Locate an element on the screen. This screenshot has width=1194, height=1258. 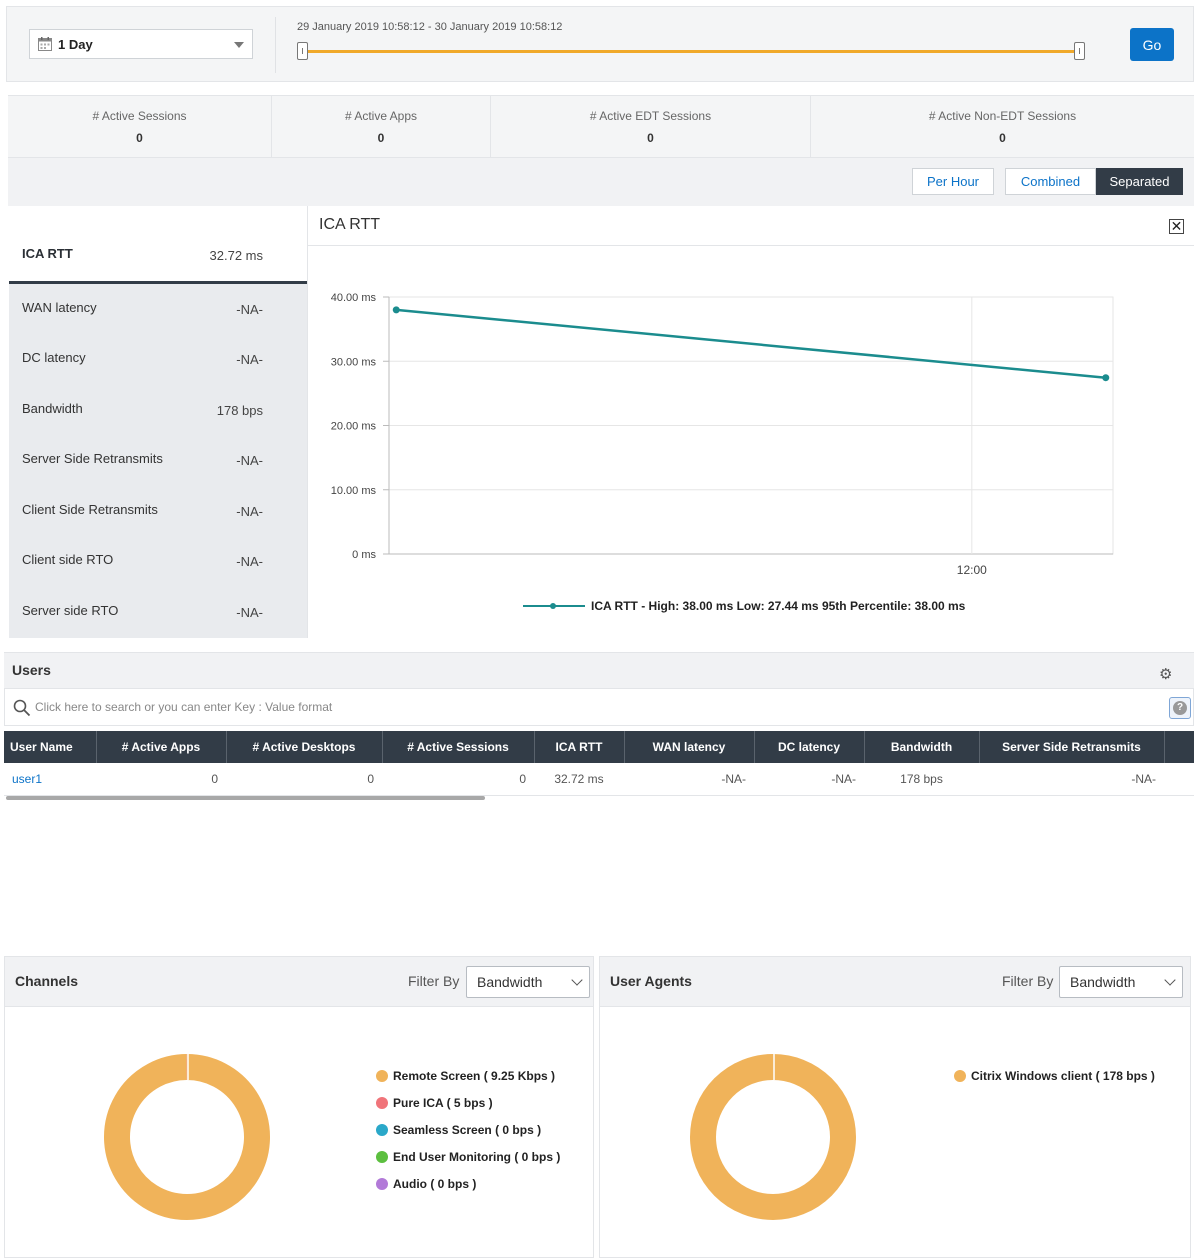
metric-label: Server side RTO is located at coordinates (70, 610).